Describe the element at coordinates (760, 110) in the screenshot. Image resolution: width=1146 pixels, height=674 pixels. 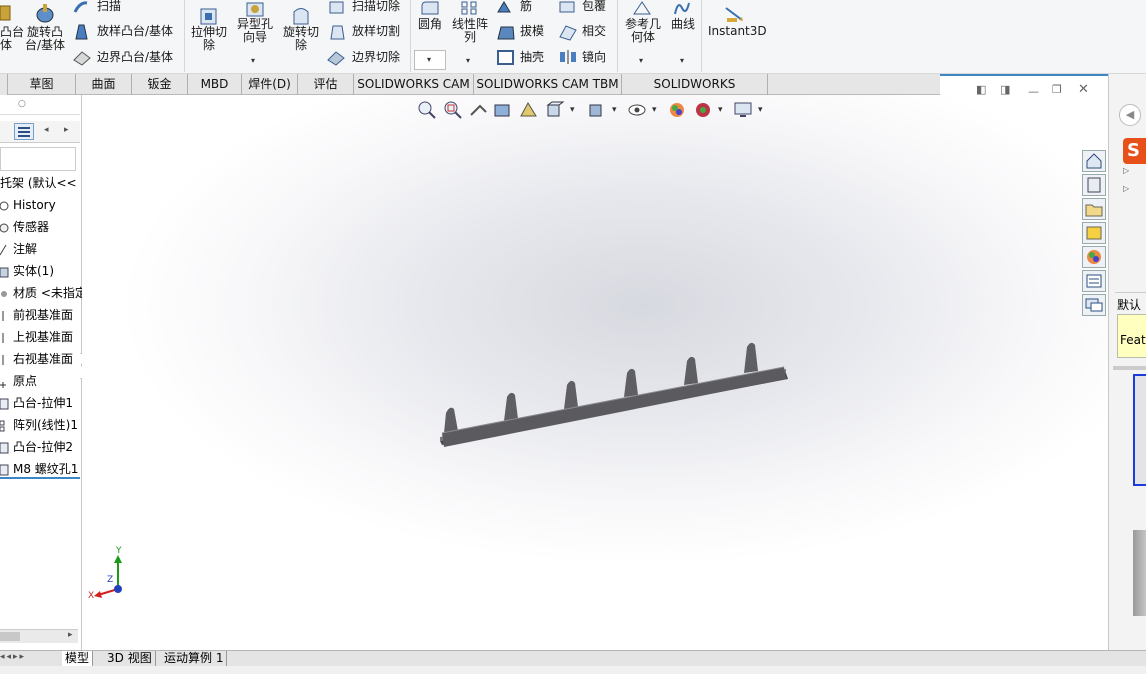
I see `view-settings-dropdown-icon: ▾` at that location.